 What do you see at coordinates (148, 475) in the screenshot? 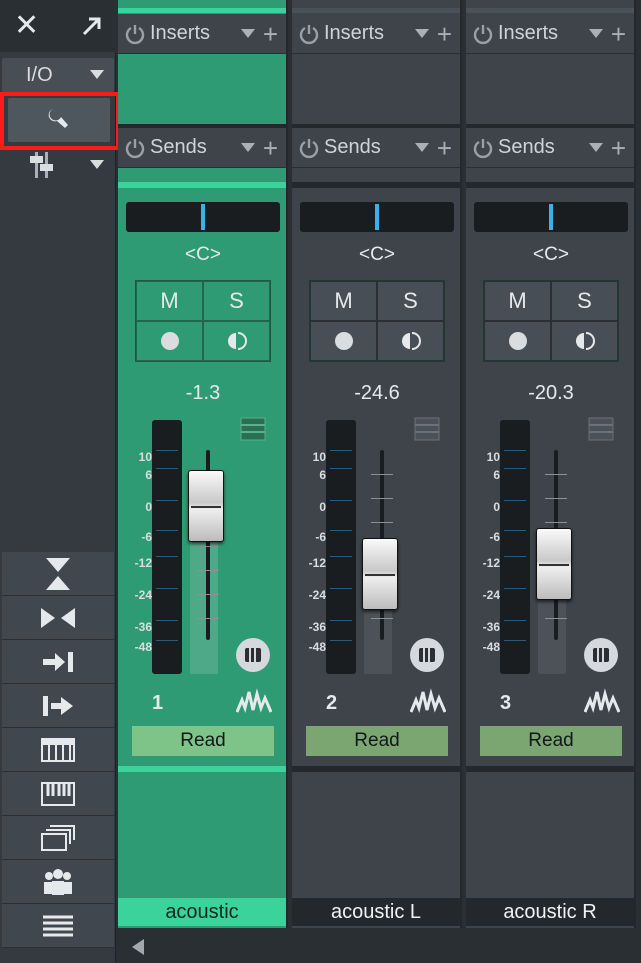
I see `meter-scale-label: 6` at bounding box center [148, 475].